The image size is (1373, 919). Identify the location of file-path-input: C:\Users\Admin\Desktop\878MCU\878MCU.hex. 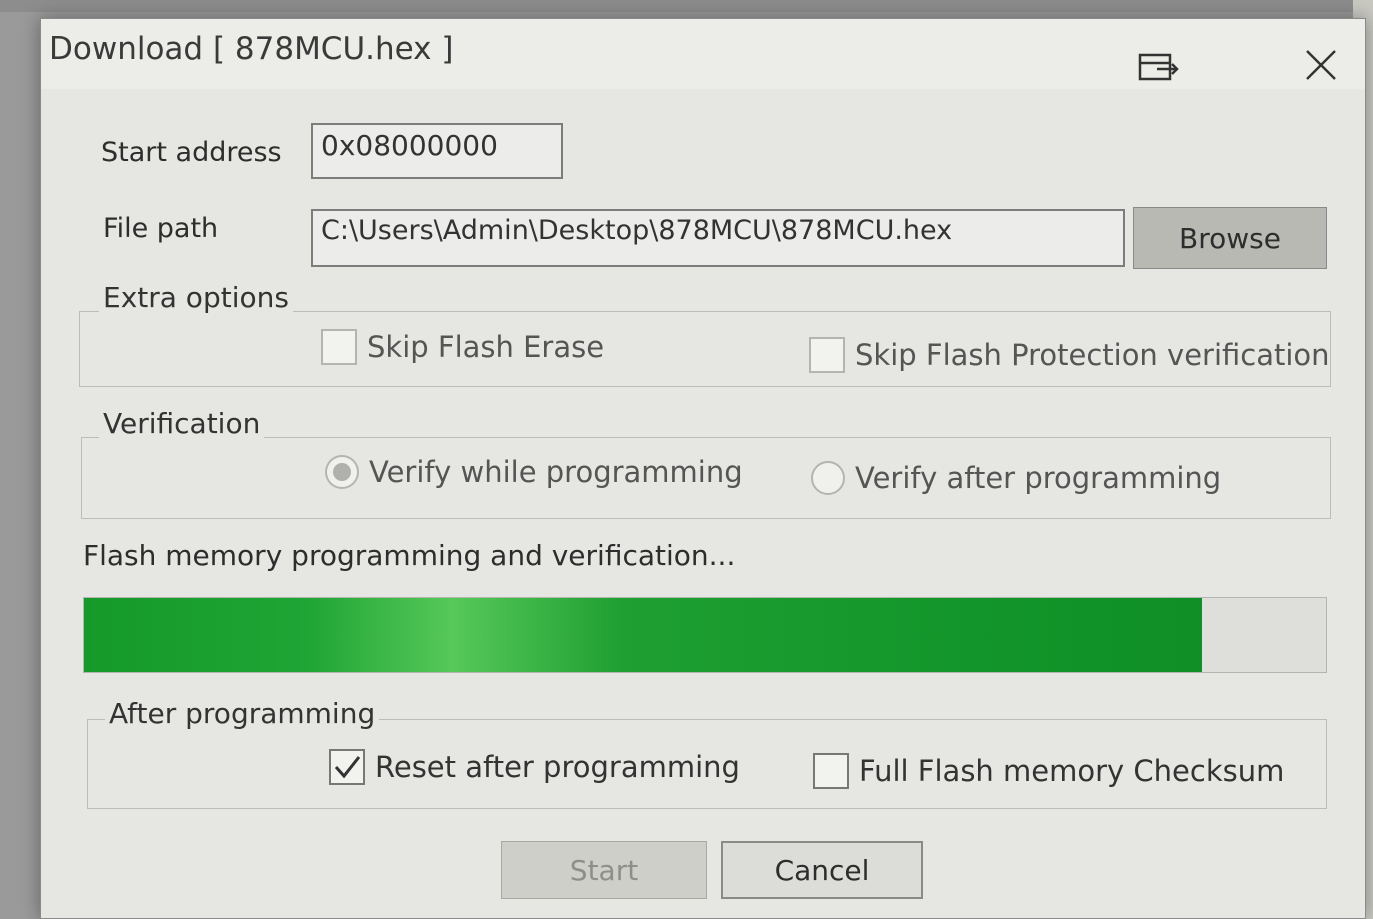
(718, 238).